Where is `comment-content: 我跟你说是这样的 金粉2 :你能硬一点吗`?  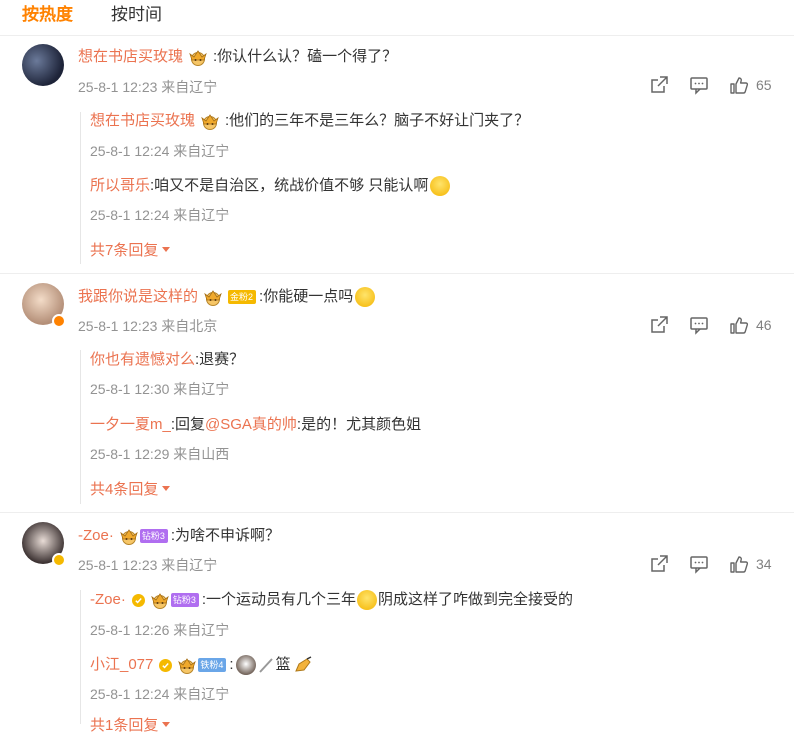 comment-content: 我跟你说是这样的 金粉2 :你能硬一点吗 is located at coordinates (227, 297).